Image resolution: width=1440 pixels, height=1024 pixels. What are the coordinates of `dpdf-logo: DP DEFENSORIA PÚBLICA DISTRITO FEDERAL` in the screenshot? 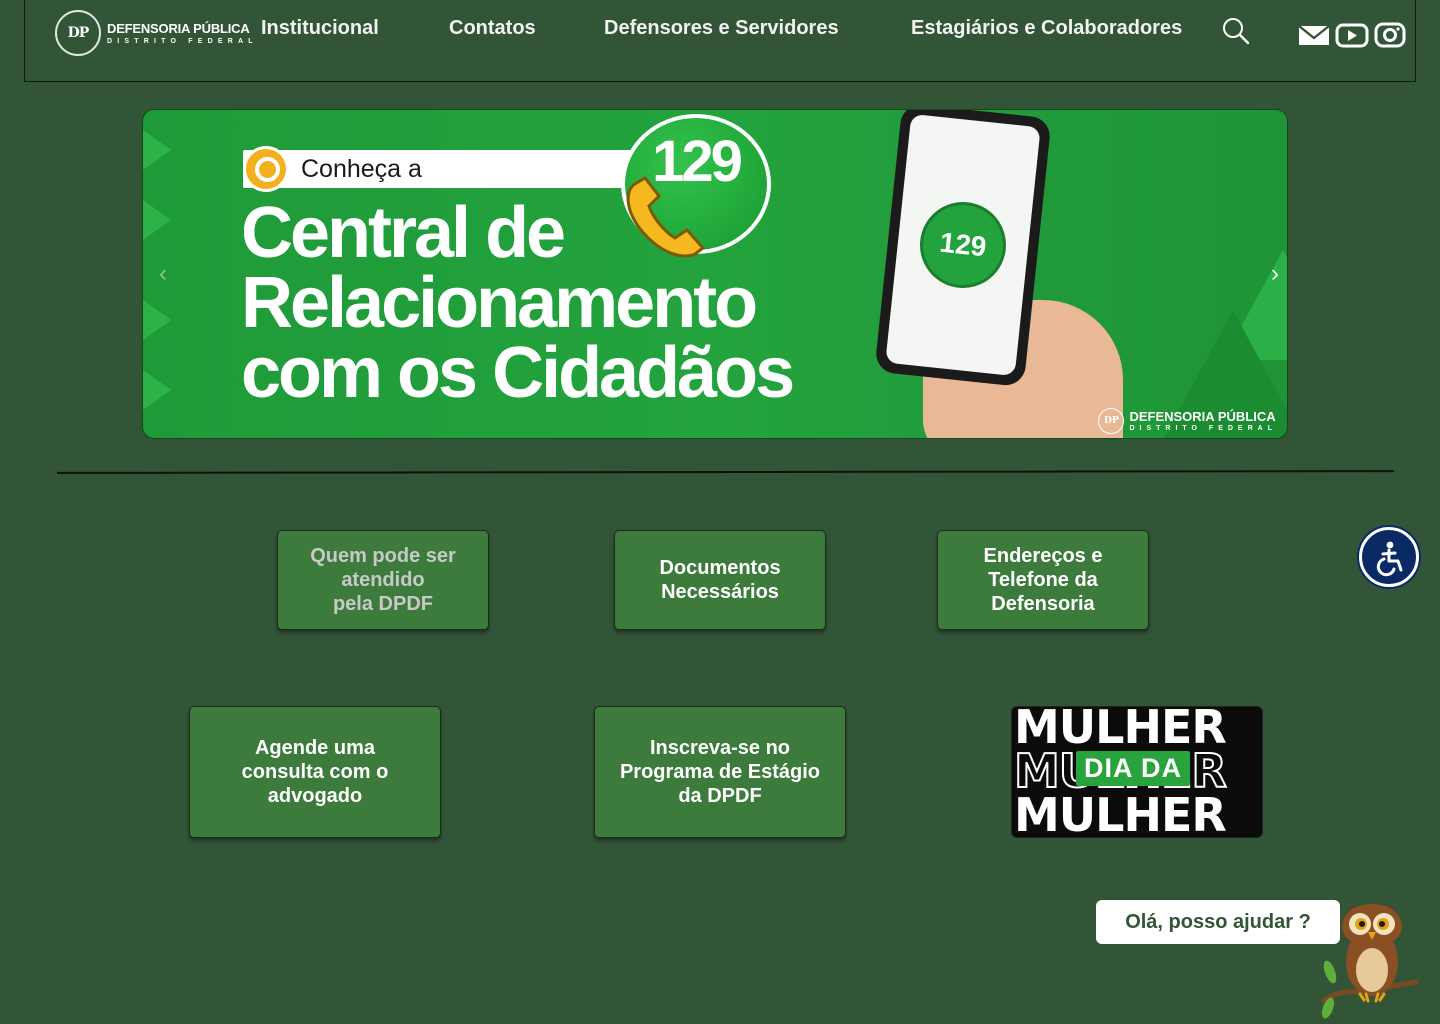 It's located at (156, 33).